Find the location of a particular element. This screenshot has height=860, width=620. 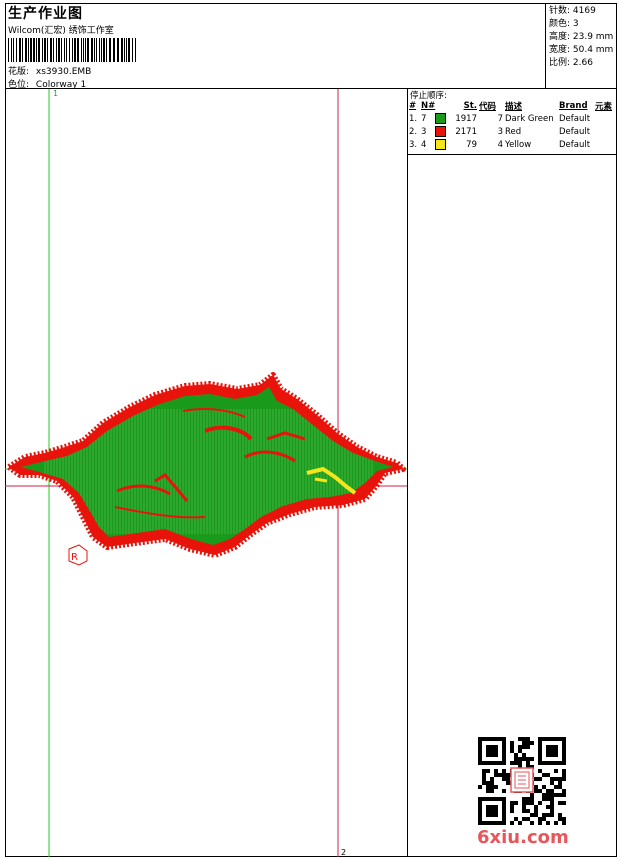

page-title: 生产作业图 is located at coordinates (45, 14).